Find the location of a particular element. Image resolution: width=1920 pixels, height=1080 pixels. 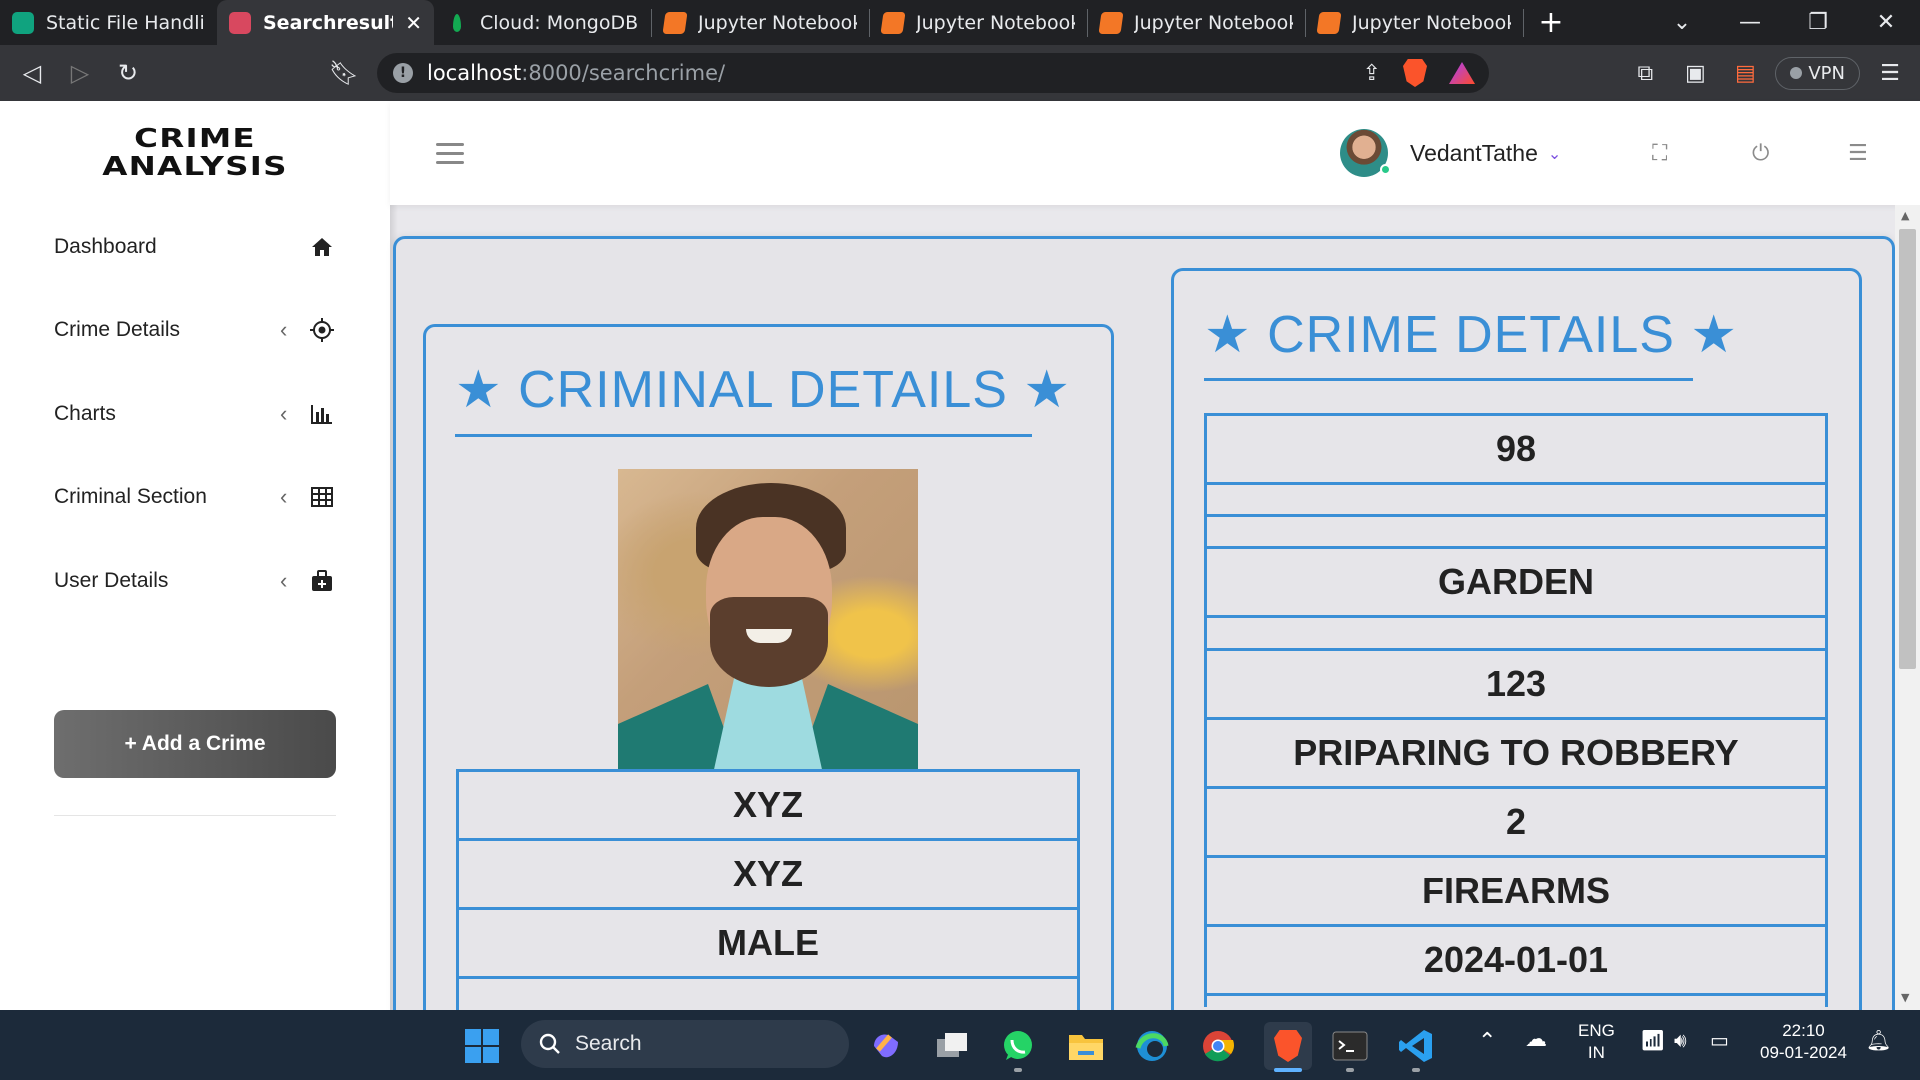

sidebar-item-label: Crime Details is located at coordinates (117, 330).